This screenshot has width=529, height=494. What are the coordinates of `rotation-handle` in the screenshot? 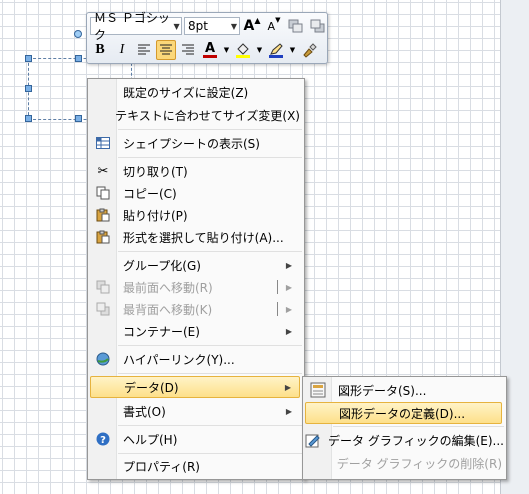 It's located at (78, 34).